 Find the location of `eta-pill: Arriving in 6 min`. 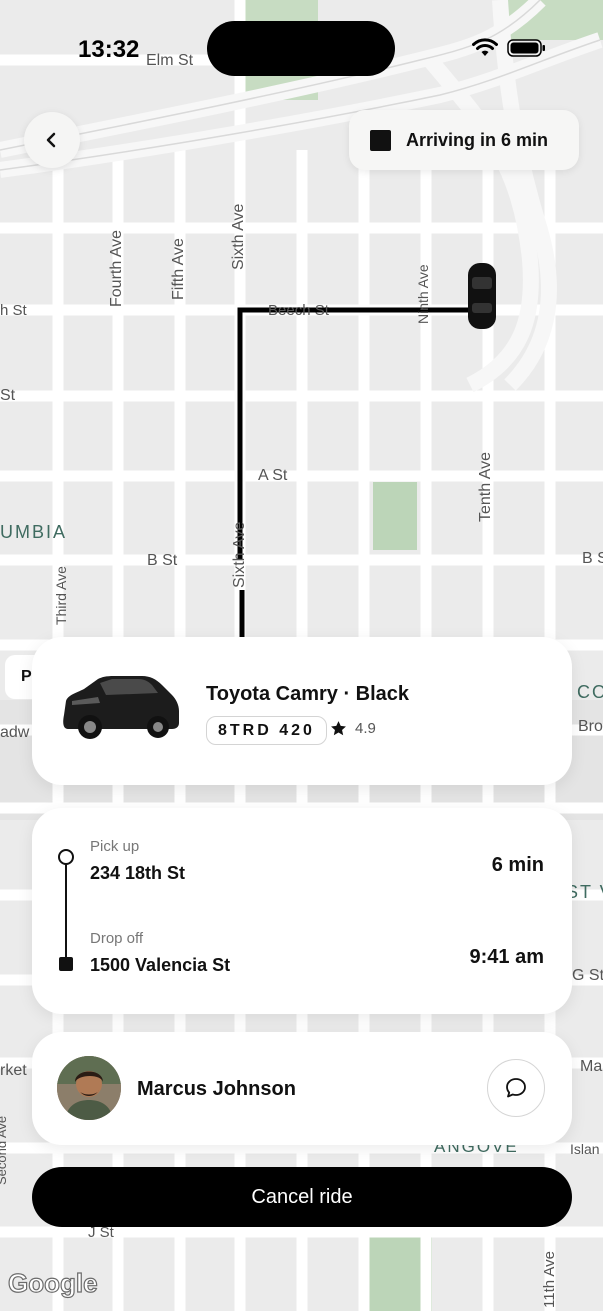

eta-pill: Arriving in 6 min is located at coordinates (464, 140).